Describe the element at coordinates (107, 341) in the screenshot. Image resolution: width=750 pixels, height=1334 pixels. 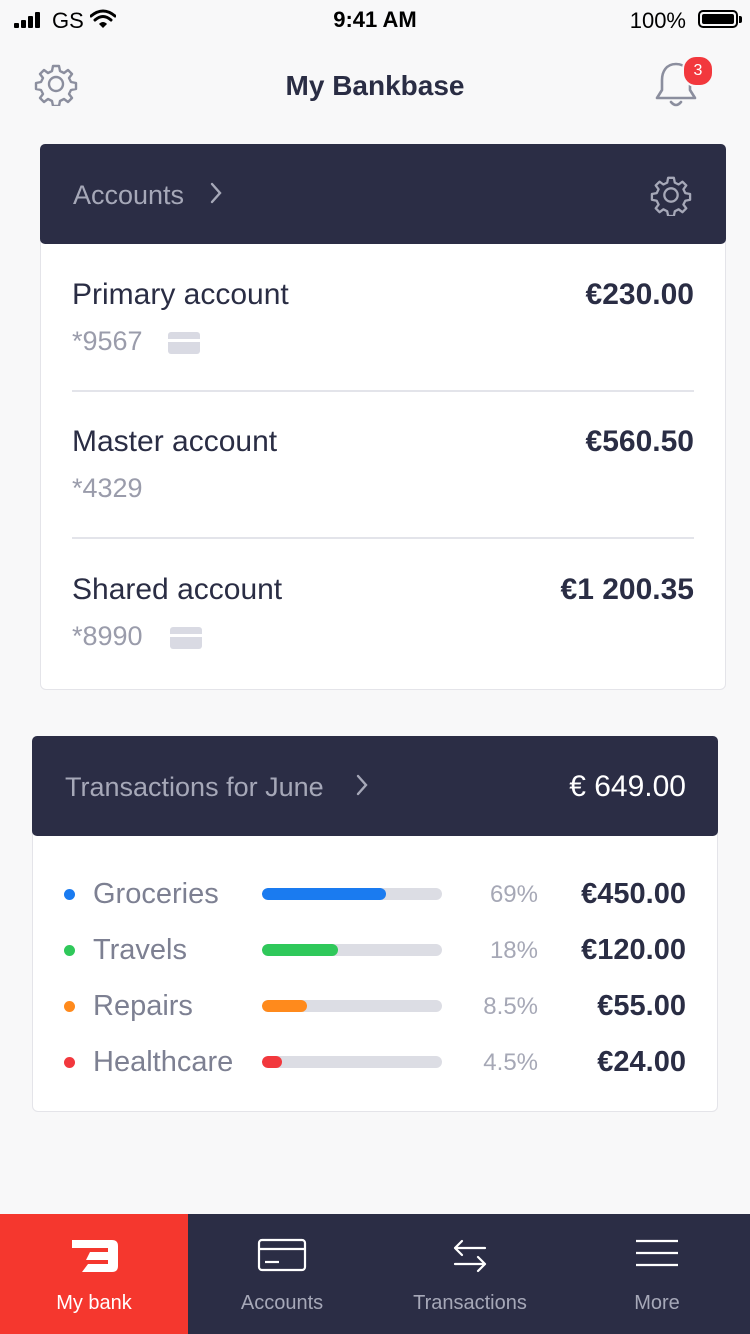
I see `account-number: *9567` at that location.